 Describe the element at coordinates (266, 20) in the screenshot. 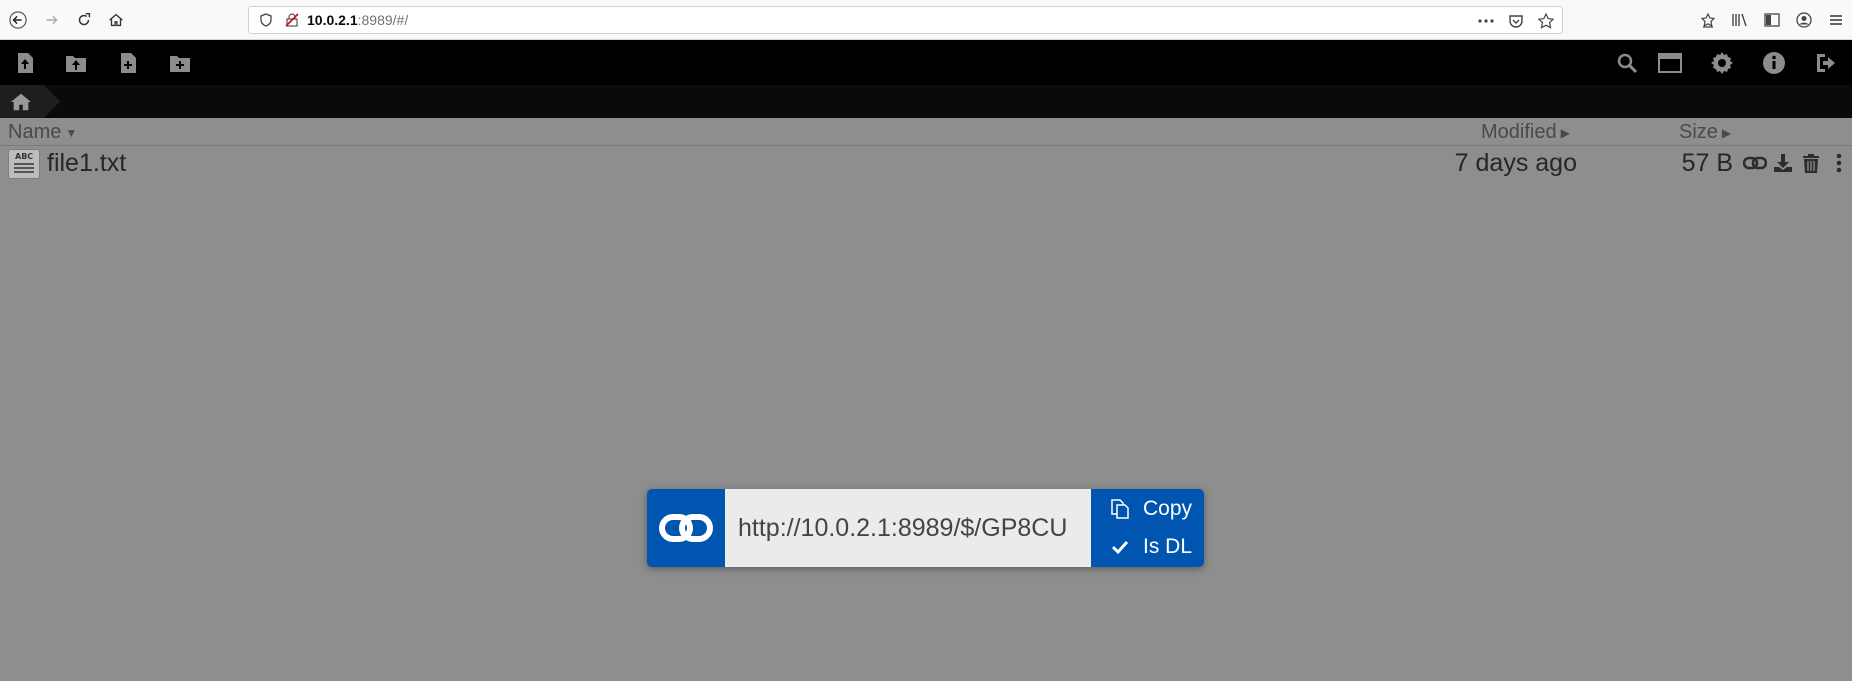

I see `shield-icon` at that location.